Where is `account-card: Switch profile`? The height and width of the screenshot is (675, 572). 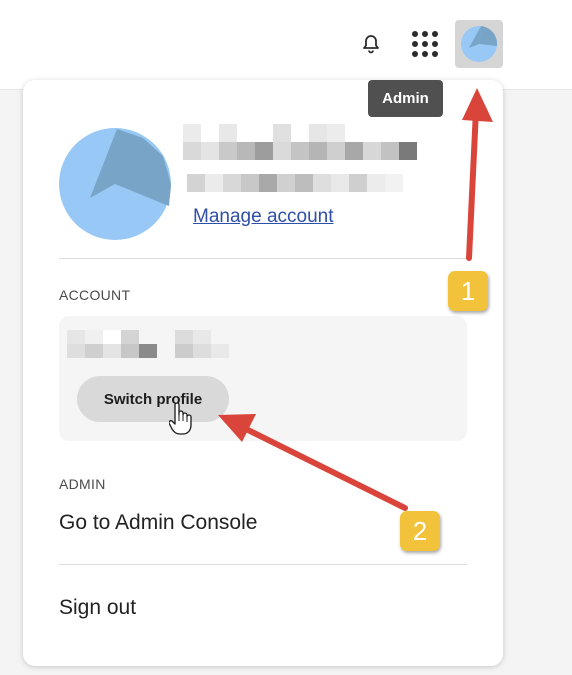
account-card: Switch profile is located at coordinates (263, 378).